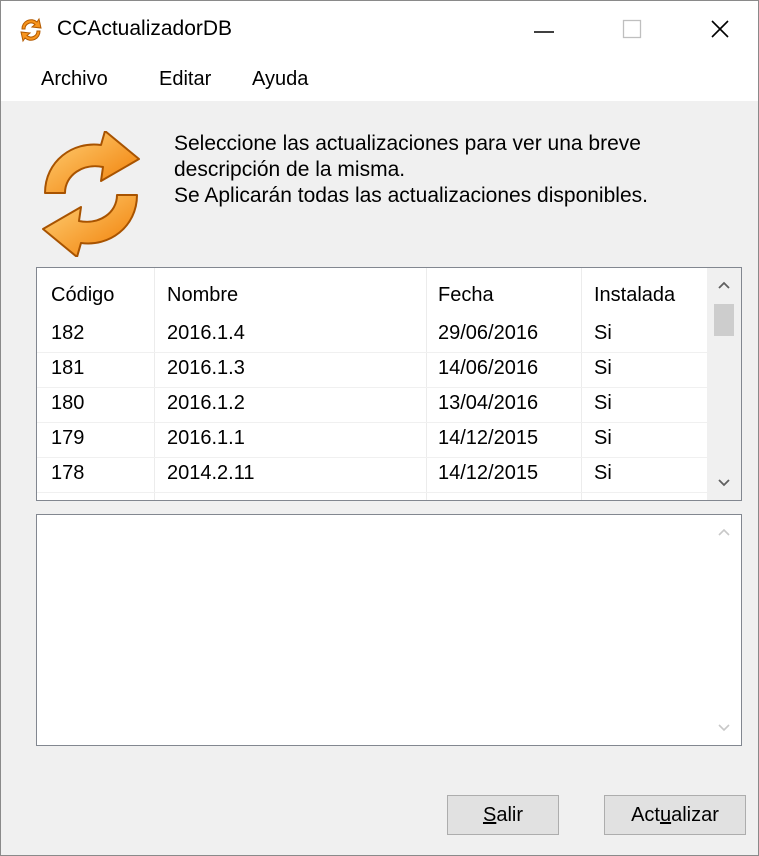 The image size is (759, 856). What do you see at coordinates (206, 333) in the screenshot?
I see `cell-nombre: 2016.1.4` at bounding box center [206, 333].